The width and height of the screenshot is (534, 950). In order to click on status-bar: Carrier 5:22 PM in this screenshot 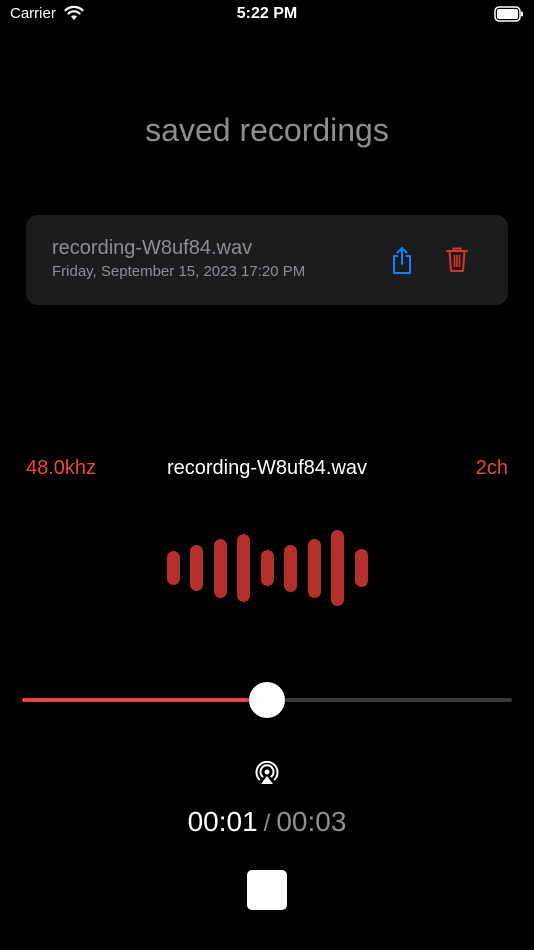, I will do `click(267, 15)`.